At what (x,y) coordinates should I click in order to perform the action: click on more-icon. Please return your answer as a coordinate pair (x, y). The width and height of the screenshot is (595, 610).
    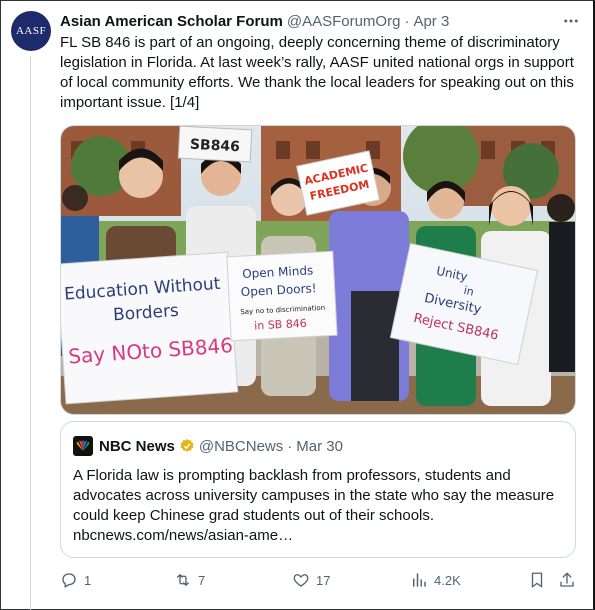
    Looking at the image, I should click on (571, 21).